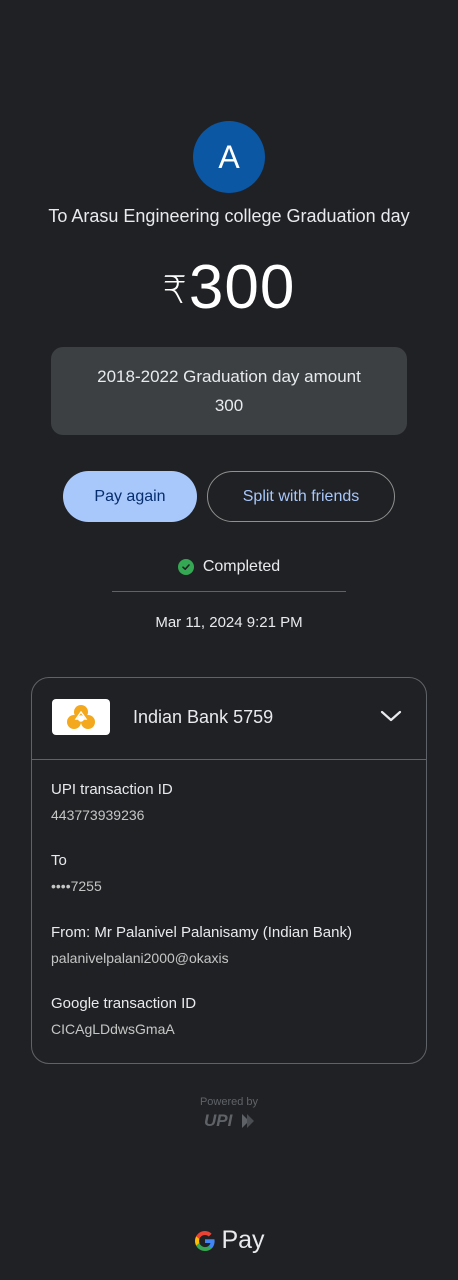 This screenshot has height=1280, width=458. Describe the element at coordinates (81, 717) in the screenshot. I see `indian-bank-logo-icon` at that location.